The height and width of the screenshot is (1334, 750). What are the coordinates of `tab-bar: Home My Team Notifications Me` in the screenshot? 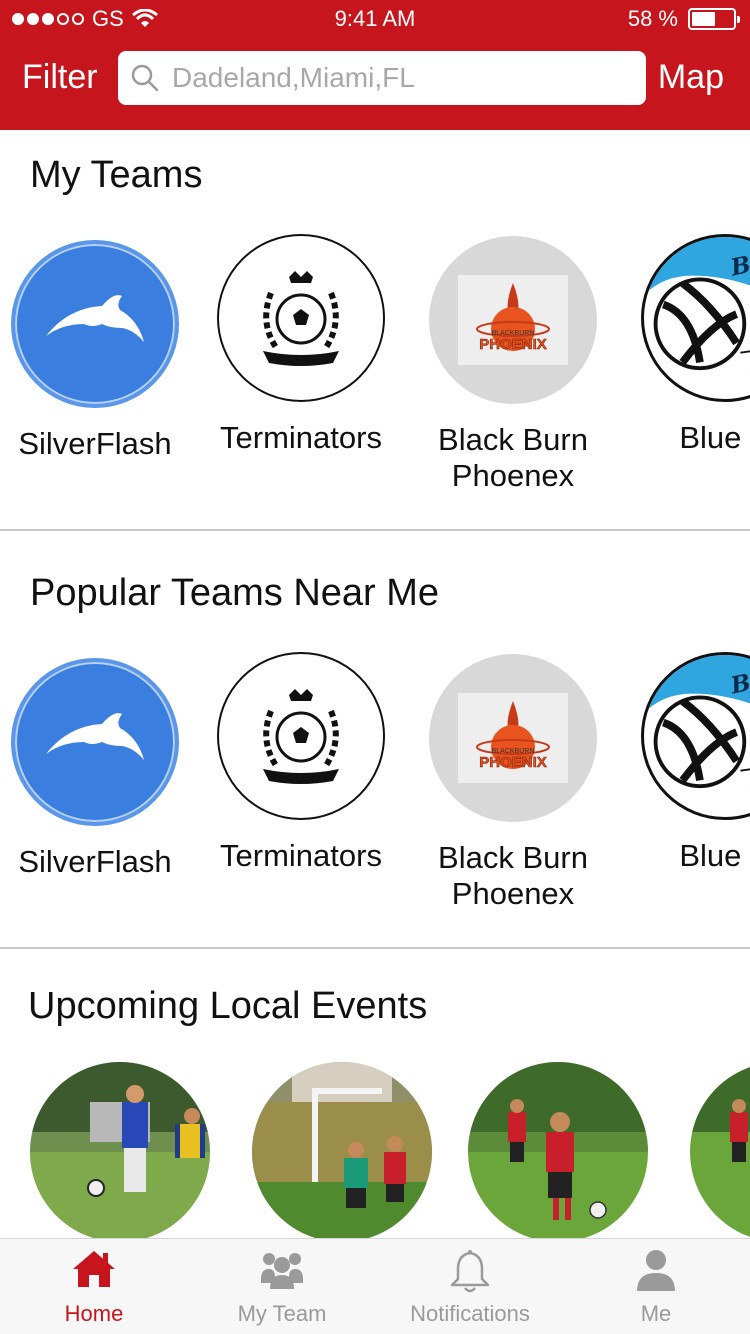 It's located at (375, 1286).